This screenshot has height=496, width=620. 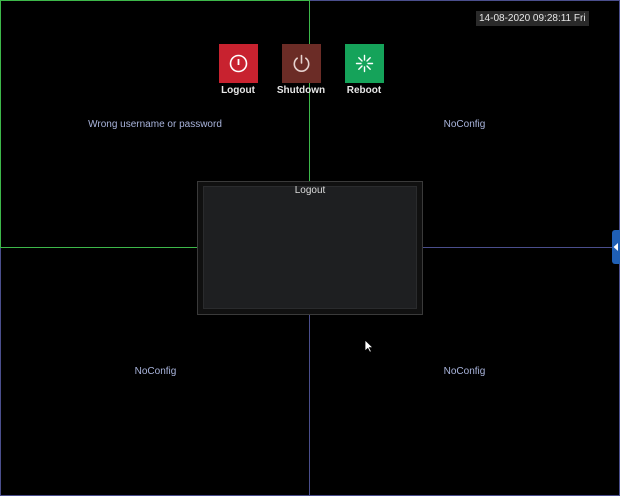 I want to click on logout-label: Logout, so click(x=238, y=90).